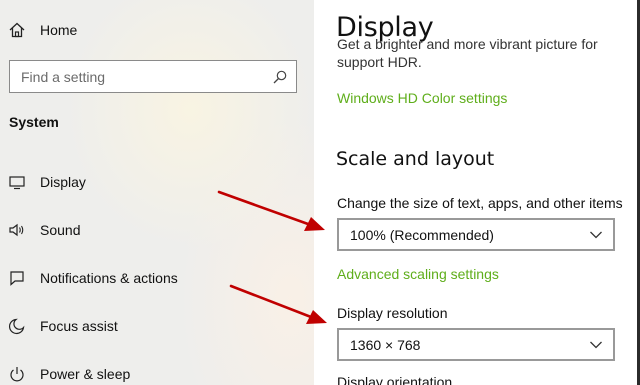 The width and height of the screenshot is (640, 385). What do you see at coordinates (157, 30) in the screenshot?
I see `home-nav-item: Home` at bounding box center [157, 30].